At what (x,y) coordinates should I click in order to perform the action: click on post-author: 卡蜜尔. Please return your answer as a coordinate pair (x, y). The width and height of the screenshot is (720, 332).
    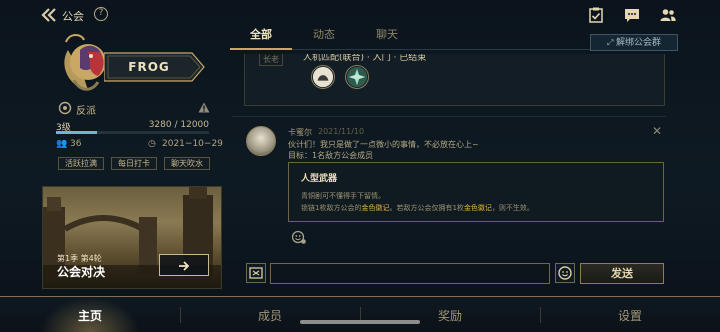
    Looking at the image, I should click on (300, 132).